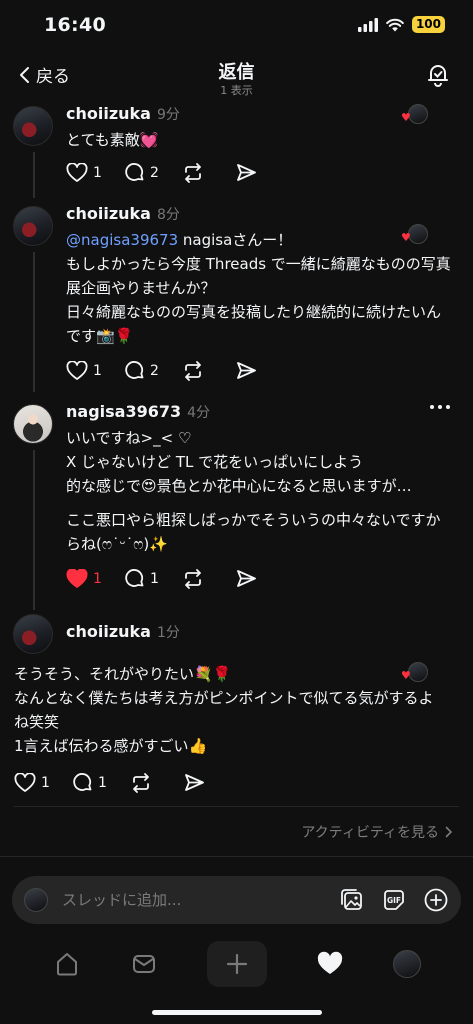 The height and width of the screenshot is (1024, 473). I want to click on status-time: 16:40, so click(75, 25).